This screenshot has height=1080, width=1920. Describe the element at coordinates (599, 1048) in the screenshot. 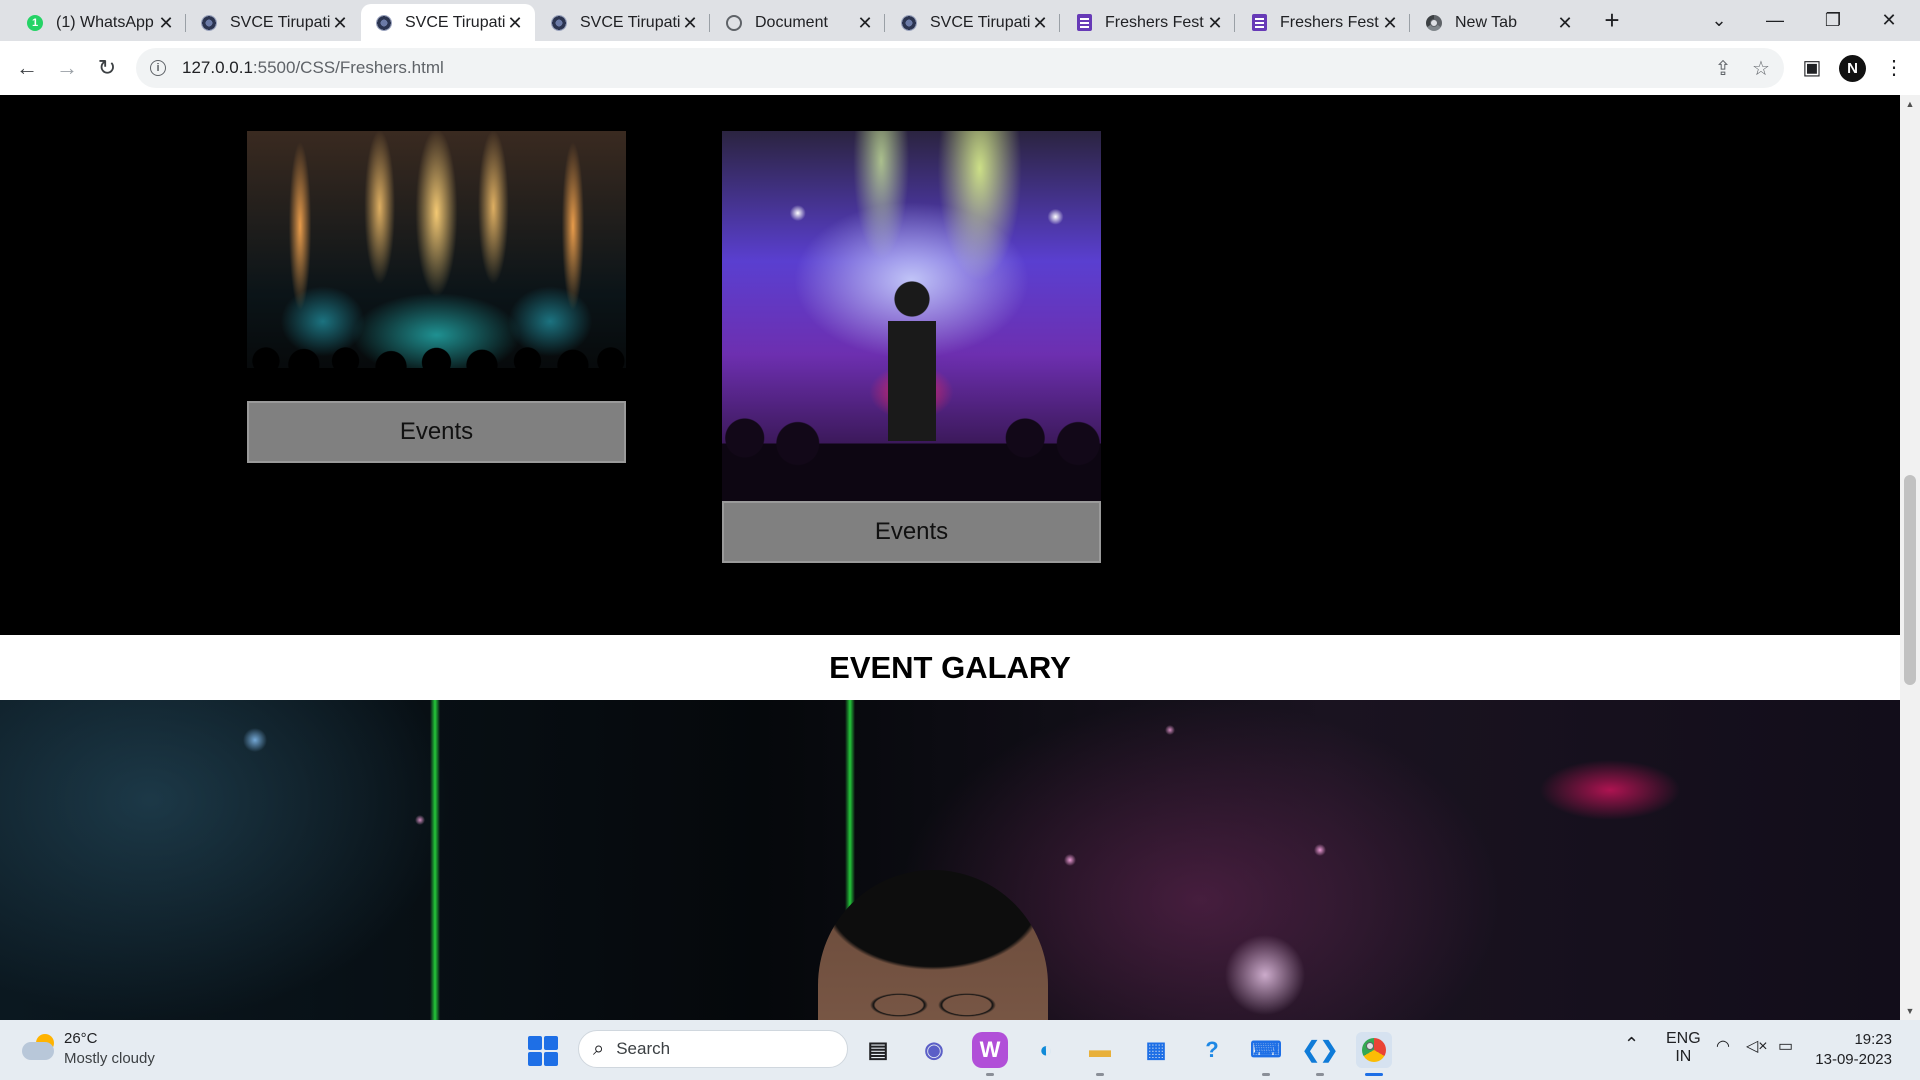

I see `search-icon: ⌕` at that location.